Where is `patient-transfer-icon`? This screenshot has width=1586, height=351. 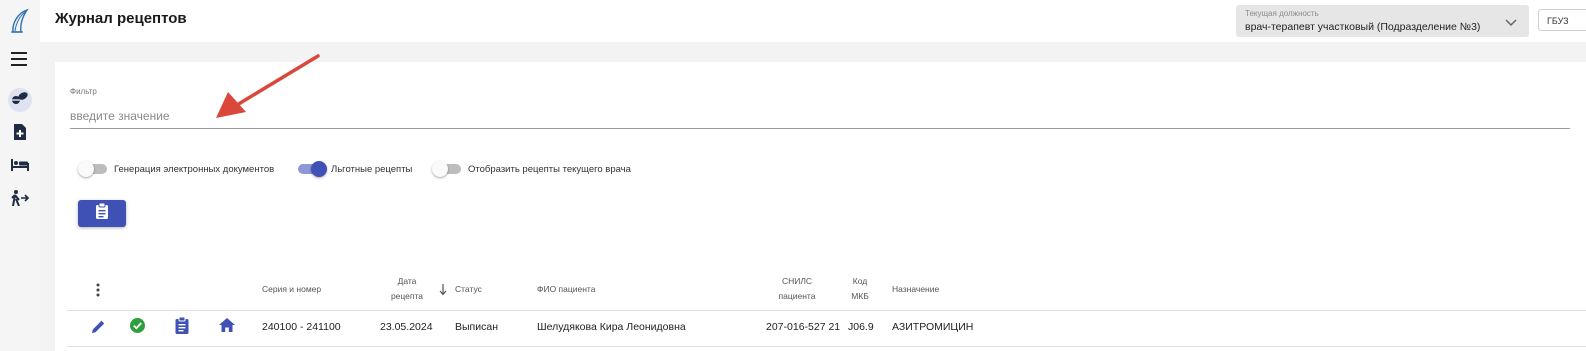 patient-transfer-icon is located at coordinates (20, 200).